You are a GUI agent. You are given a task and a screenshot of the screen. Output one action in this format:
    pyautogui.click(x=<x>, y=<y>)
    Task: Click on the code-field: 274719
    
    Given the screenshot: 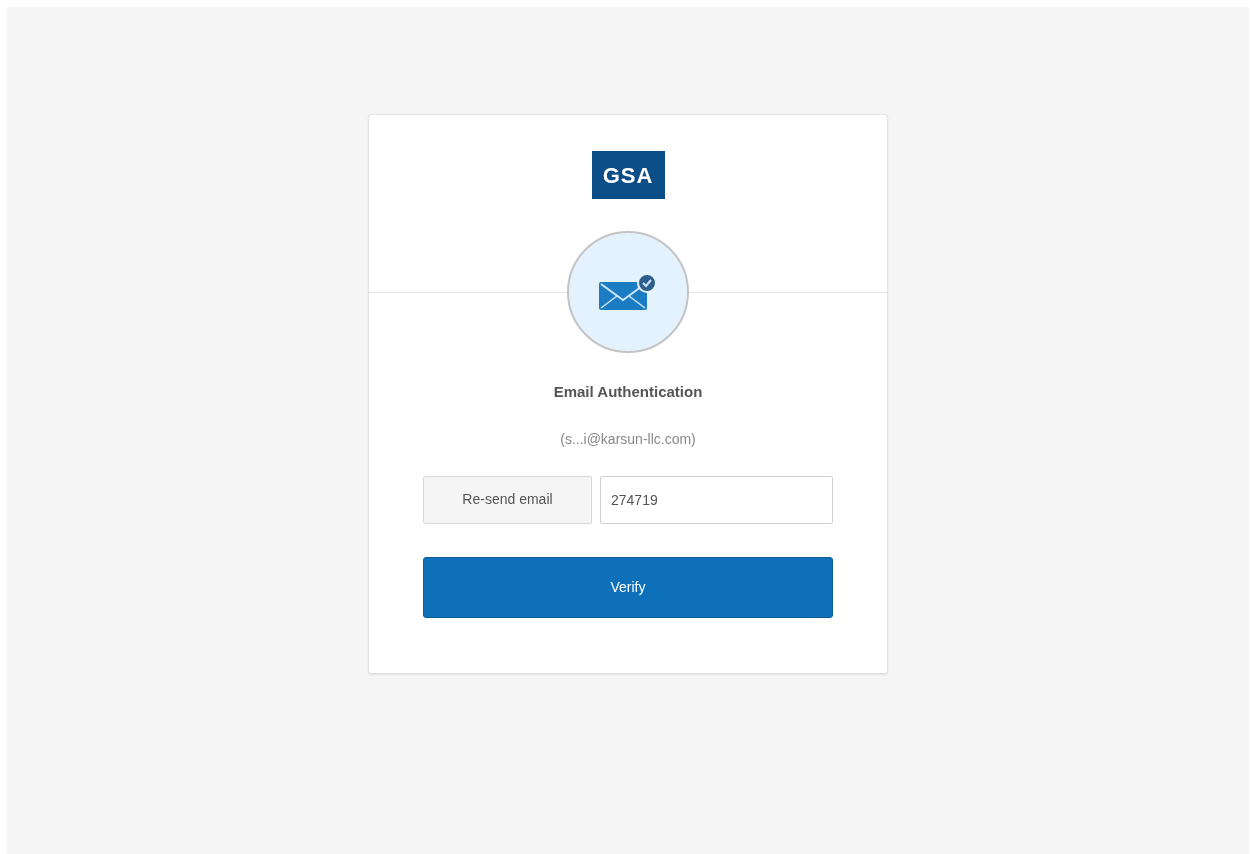 What is the action you would take?
    pyautogui.click(x=716, y=499)
    